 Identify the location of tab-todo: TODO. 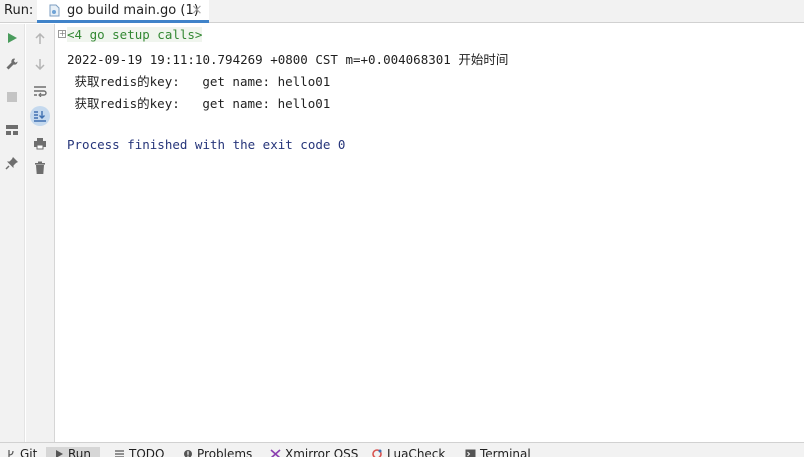
(139, 452).